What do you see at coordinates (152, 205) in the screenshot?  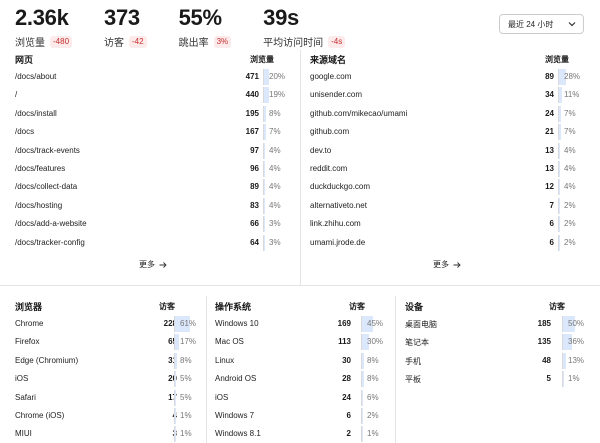 I see `table-row: /docs/hosting 83 4%` at bounding box center [152, 205].